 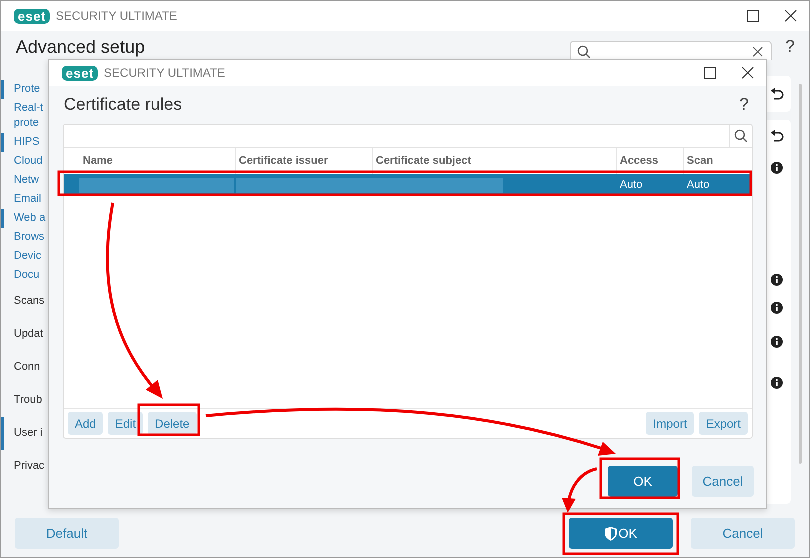 What do you see at coordinates (610, 533) in the screenshot?
I see `shield-icon` at bounding box center [610, 533].